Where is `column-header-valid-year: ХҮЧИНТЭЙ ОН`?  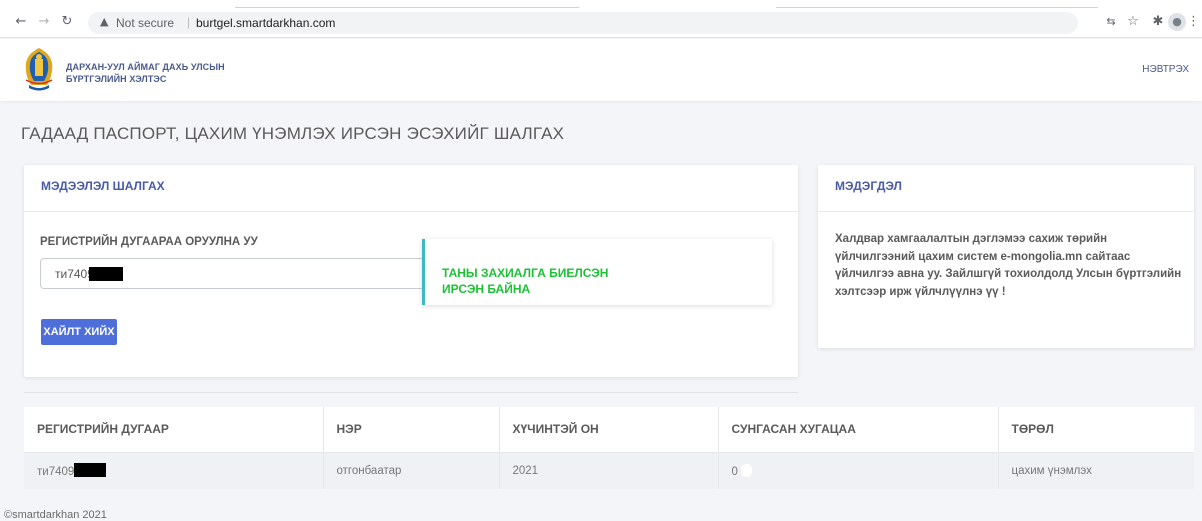 column-header-valid-year: ХҮЧИНТЭЙ ОН is located at coordinates (609, 430).